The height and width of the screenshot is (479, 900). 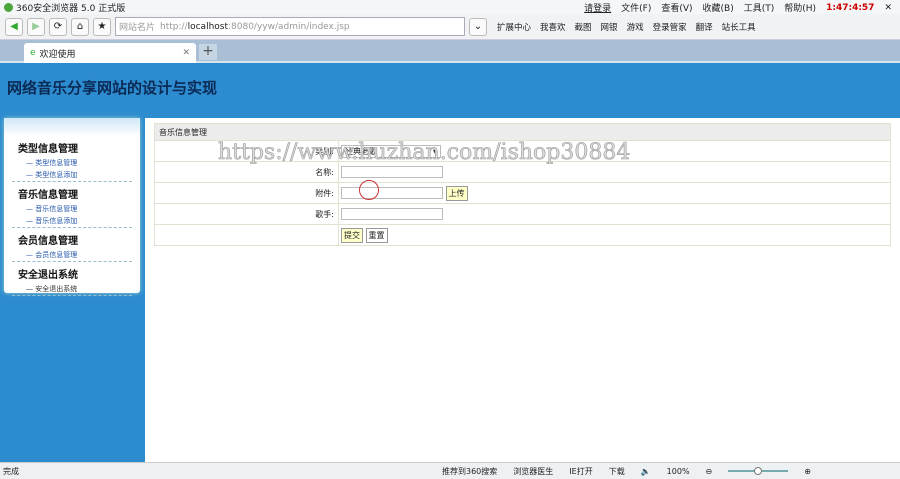 I want to click on menu-group-member: 会员信息管理 — 会员信息管理, so click(x=72, y=245).